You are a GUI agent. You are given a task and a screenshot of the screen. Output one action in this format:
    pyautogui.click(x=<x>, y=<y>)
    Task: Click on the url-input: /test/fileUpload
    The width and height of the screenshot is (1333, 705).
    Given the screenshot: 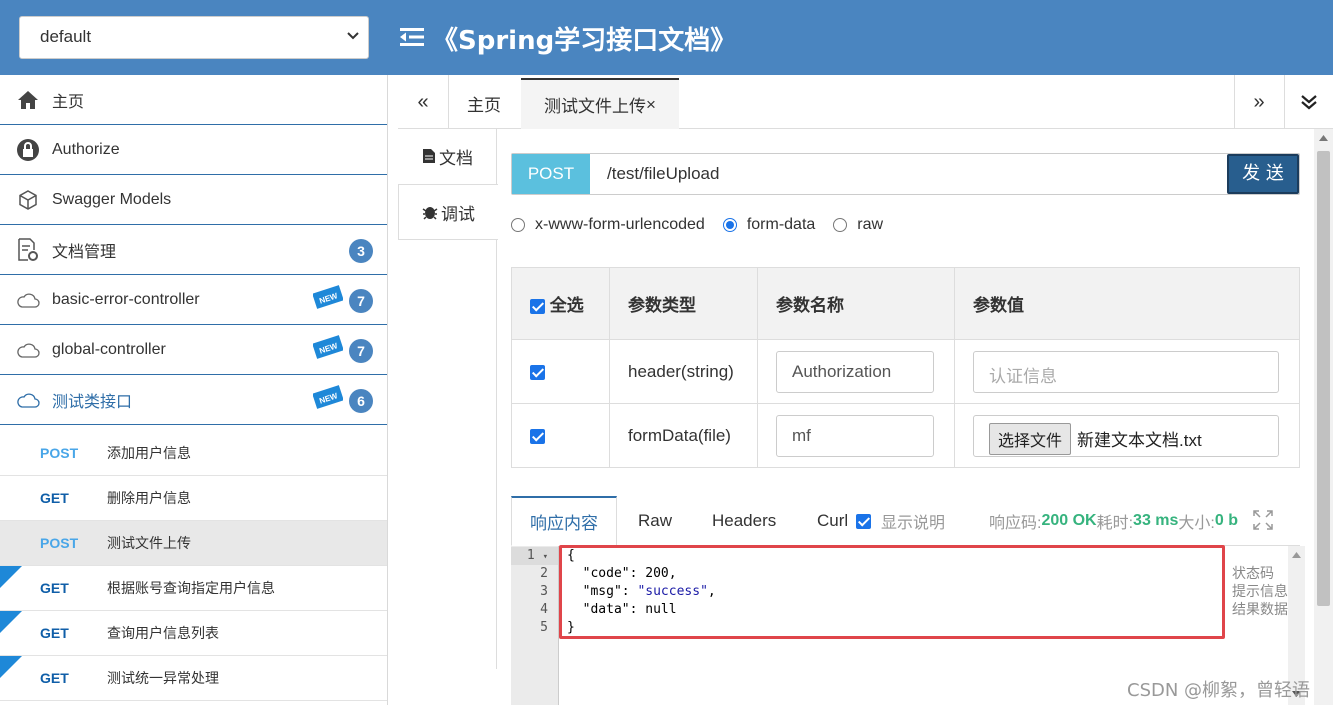 What is the action you would take?
    pyautogui.click(x=663, y=174)
    